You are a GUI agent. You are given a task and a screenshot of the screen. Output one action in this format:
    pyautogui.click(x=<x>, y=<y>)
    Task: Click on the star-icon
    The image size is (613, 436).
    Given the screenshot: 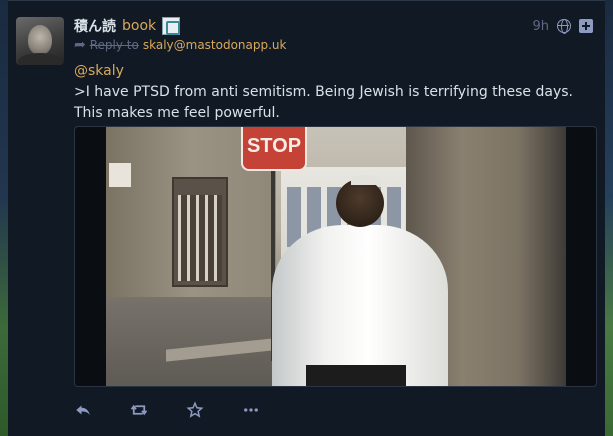 What is the action you would take?
    pyautogui.click(x=195, y=409)
    